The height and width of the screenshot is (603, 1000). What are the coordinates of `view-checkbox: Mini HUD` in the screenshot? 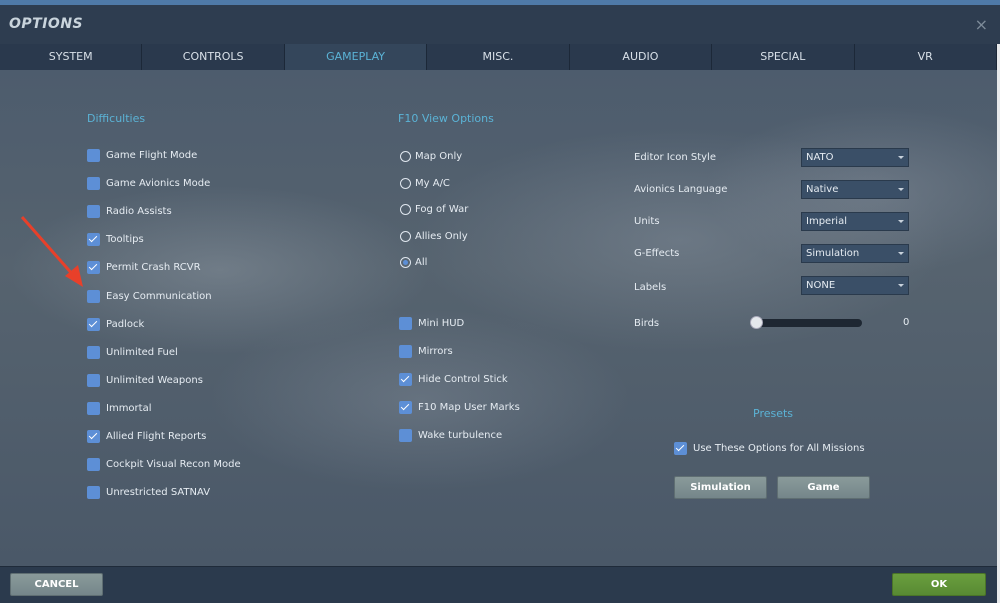 It's located at (431, 323).